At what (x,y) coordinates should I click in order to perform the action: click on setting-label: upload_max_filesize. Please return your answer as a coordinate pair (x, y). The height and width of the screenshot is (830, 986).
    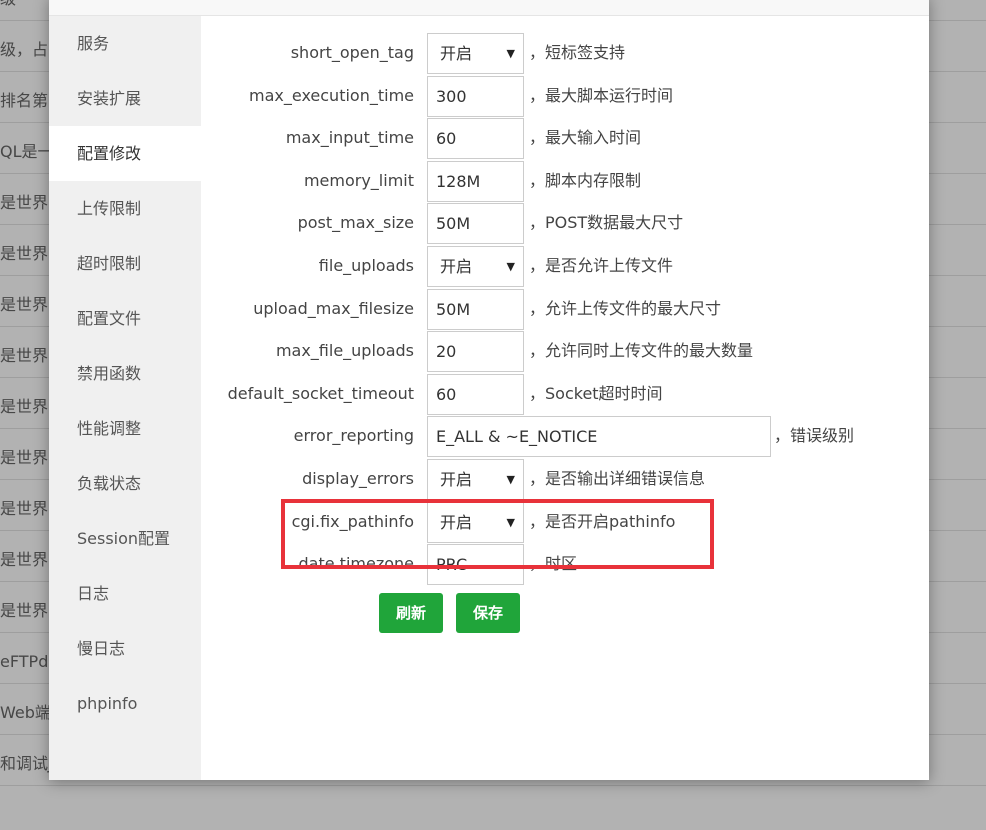
    Looking at the image, I should click on (333, 308).